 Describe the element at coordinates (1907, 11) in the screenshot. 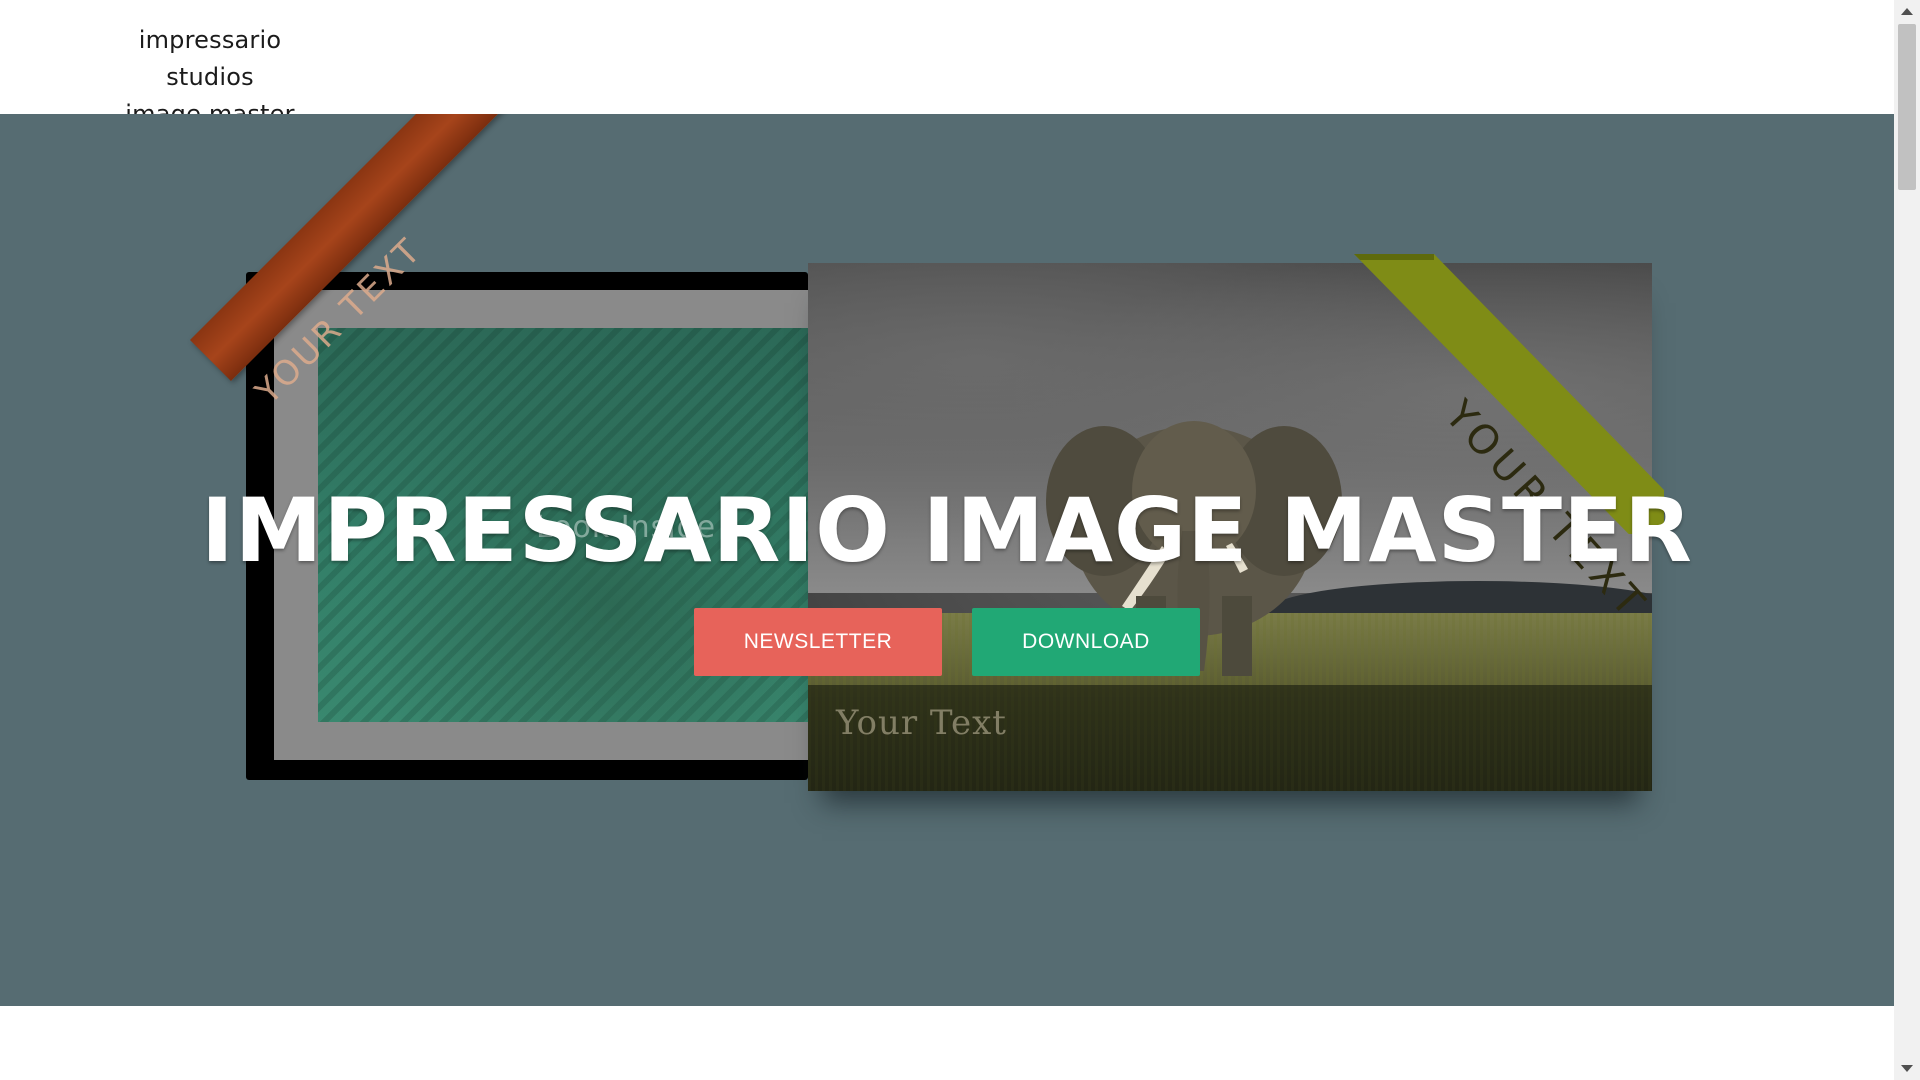

I see `arrow-up-icon` at that location.